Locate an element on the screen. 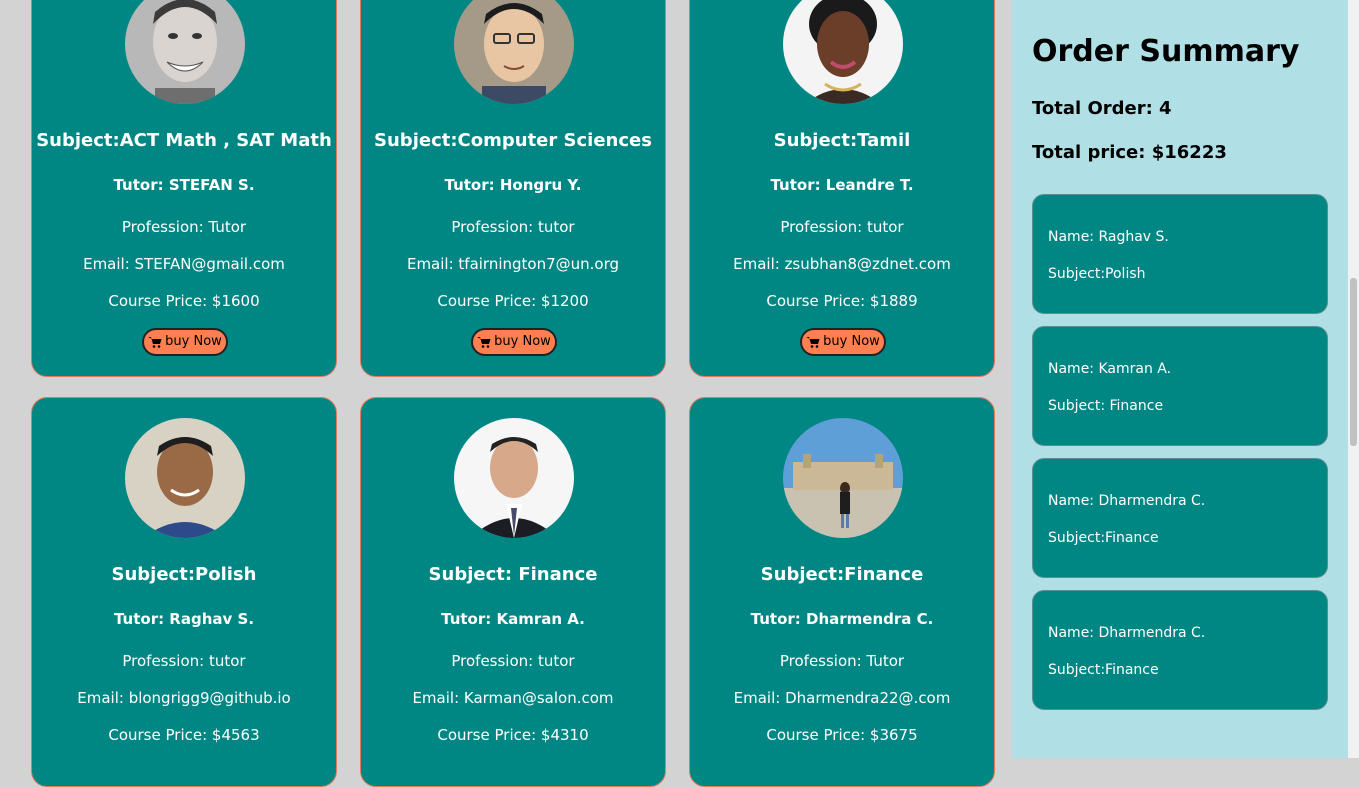 The width and height of the screenshot is (1359, 787). tutor-subject: Subject:Computer Sciences is located at coordinates (513, 140).